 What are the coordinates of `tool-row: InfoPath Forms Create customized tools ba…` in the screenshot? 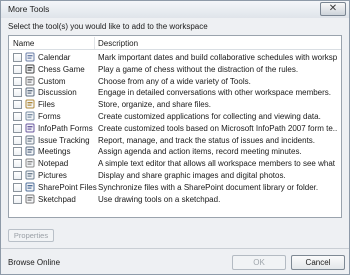 It's located at (175, 129).